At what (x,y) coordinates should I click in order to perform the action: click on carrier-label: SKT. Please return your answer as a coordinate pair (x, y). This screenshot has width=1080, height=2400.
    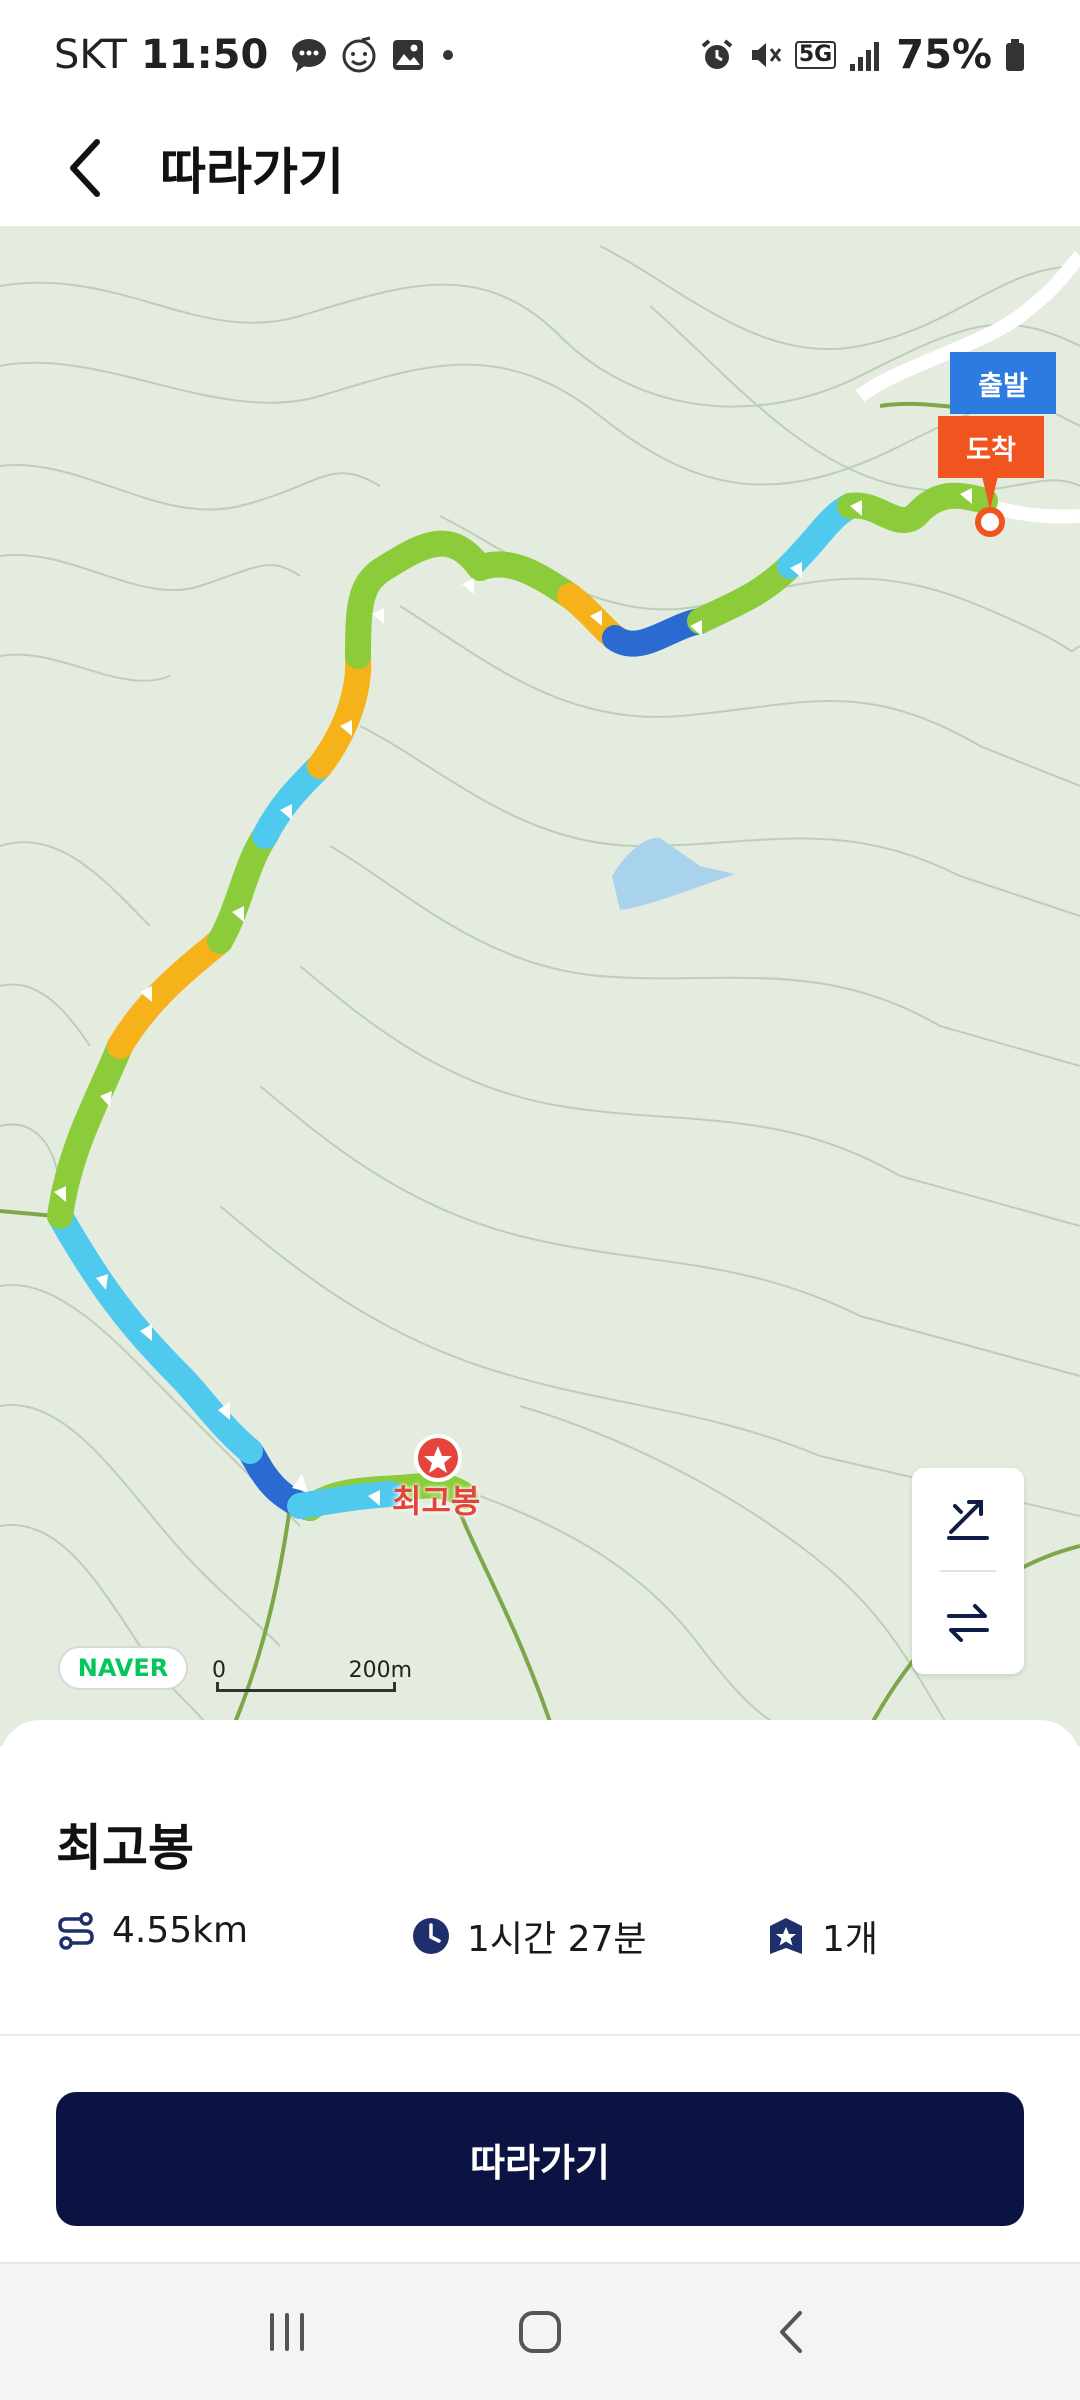
    Looking at the image, I should click on (90, 55).